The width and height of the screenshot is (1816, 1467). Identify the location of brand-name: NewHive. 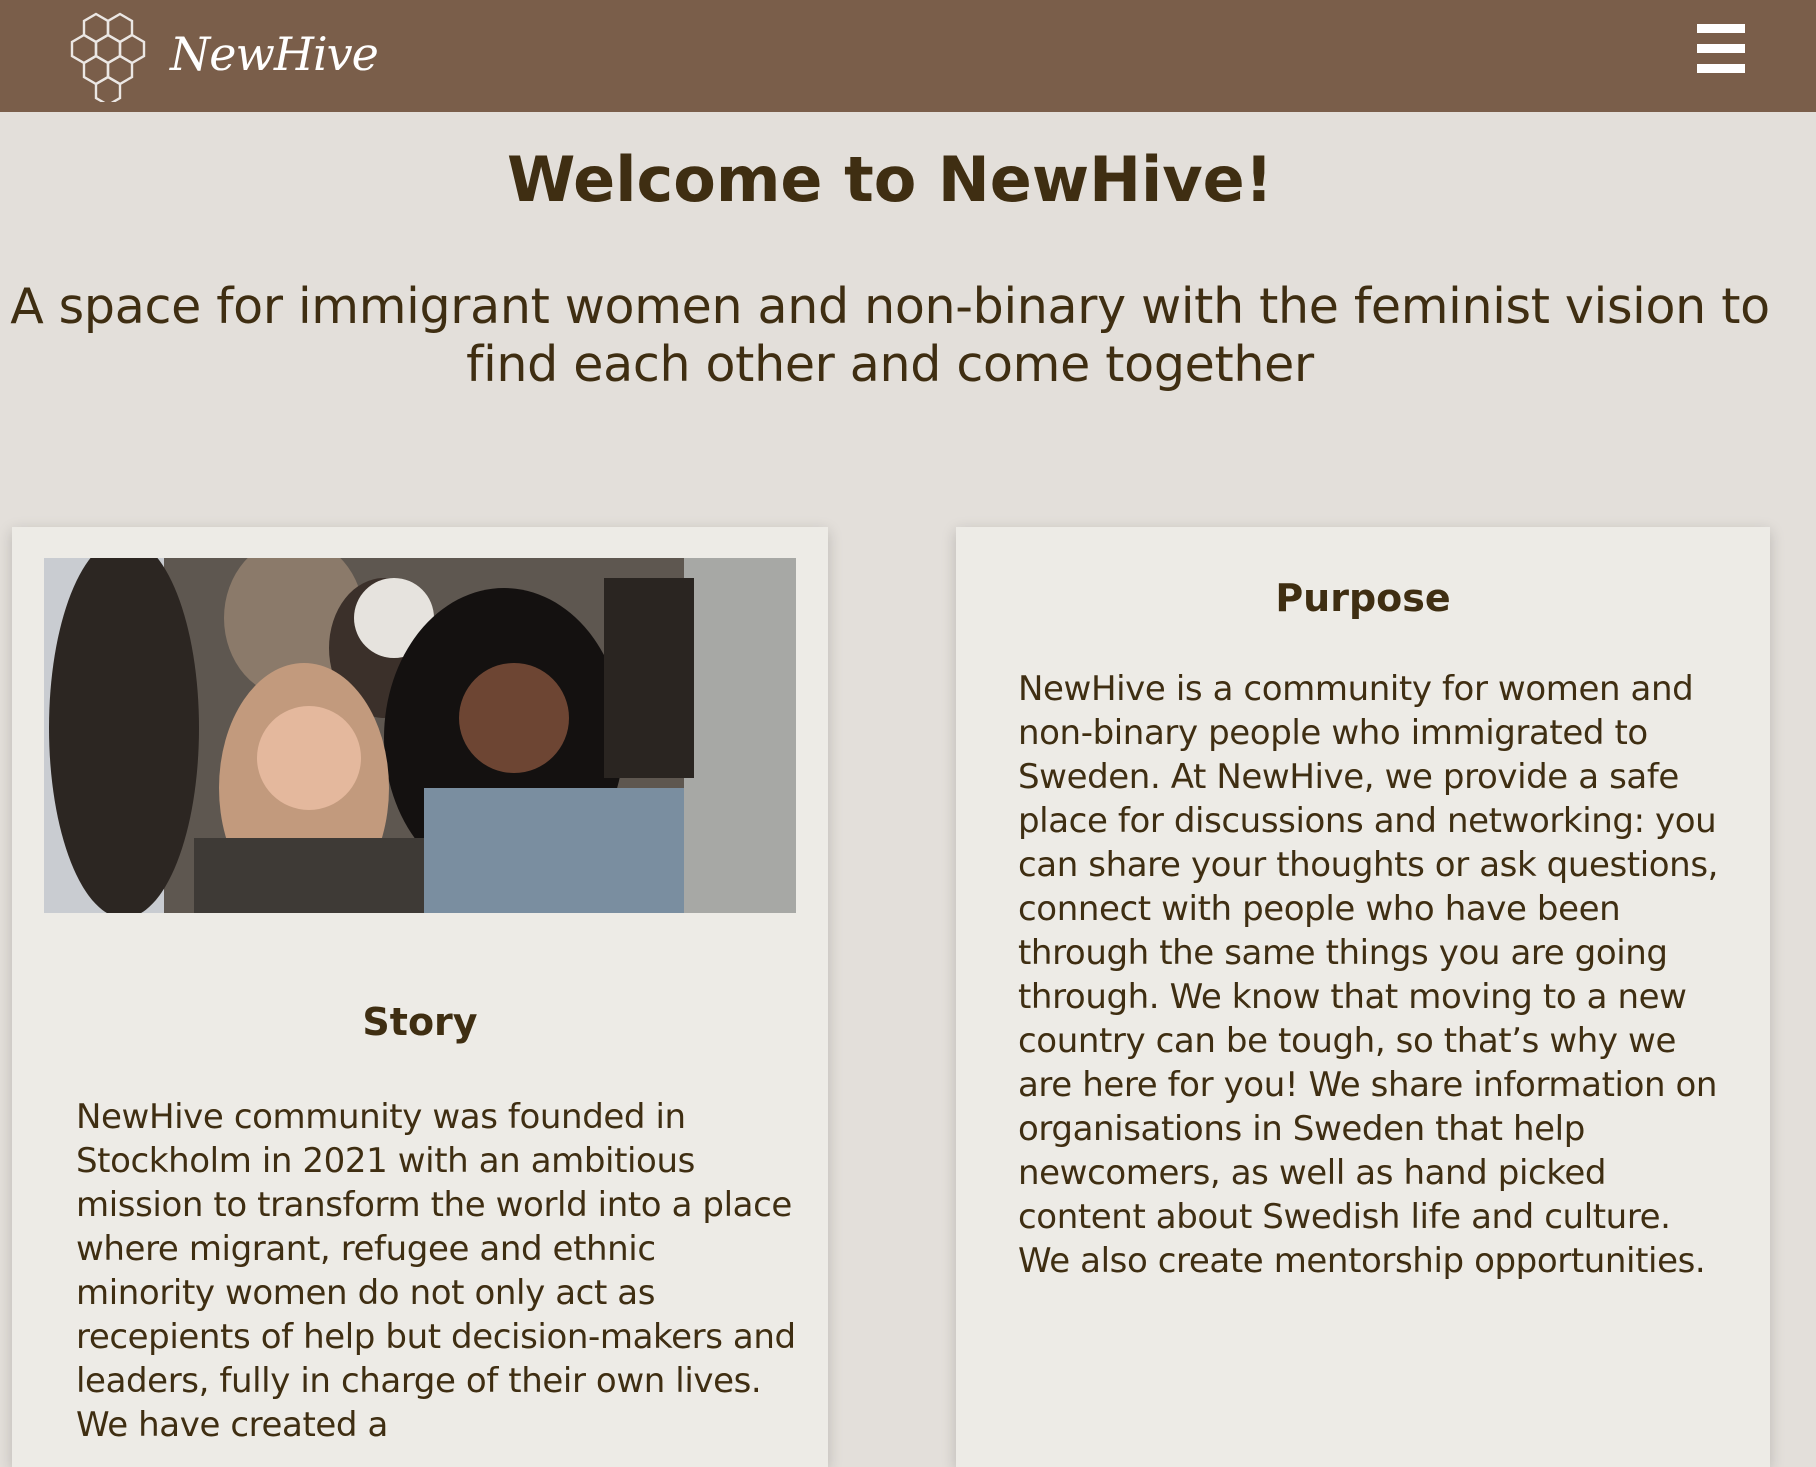
(274, 54).